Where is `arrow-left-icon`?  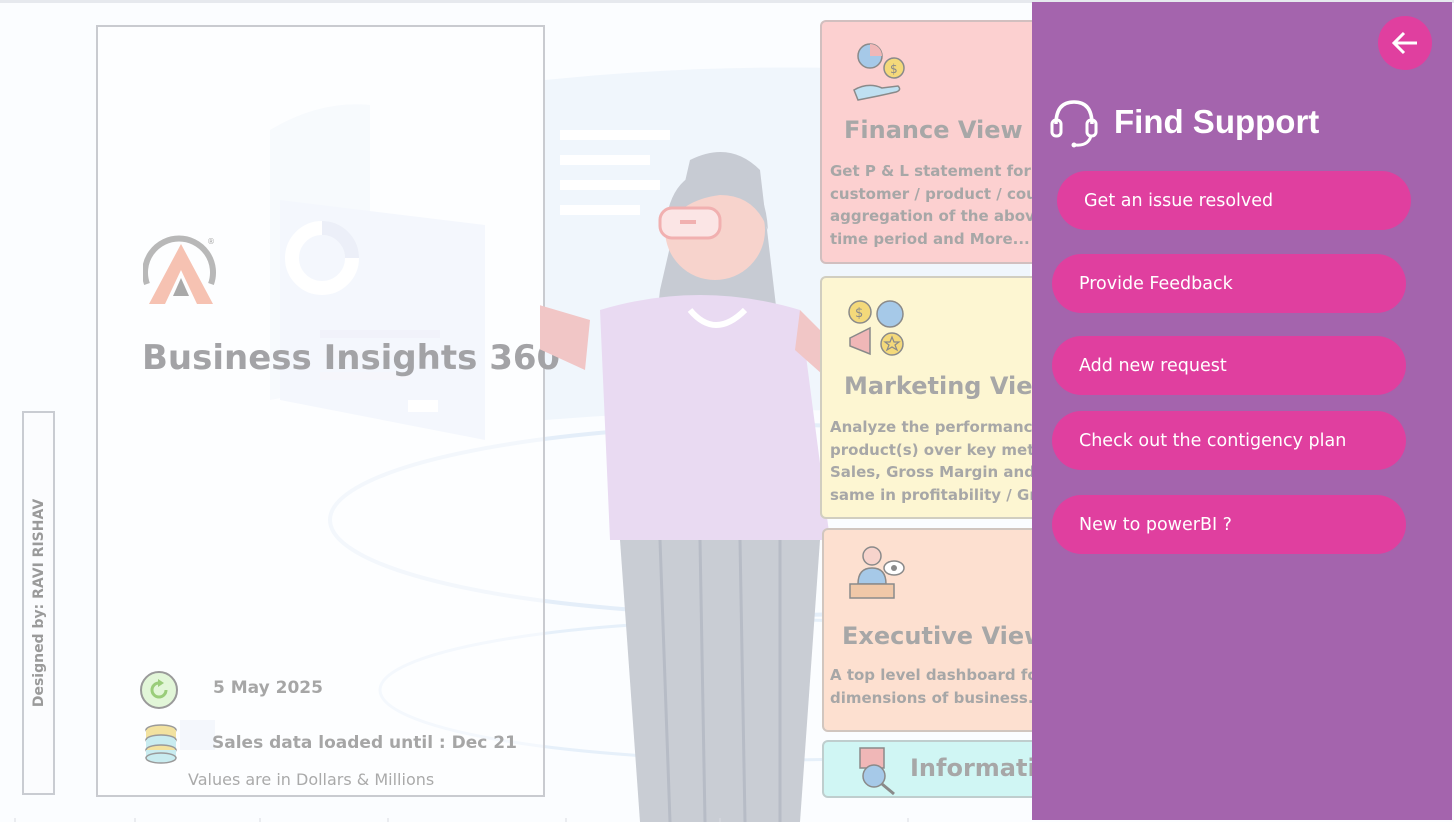 arrow-left-icon is located at coordinates (1404, 43).